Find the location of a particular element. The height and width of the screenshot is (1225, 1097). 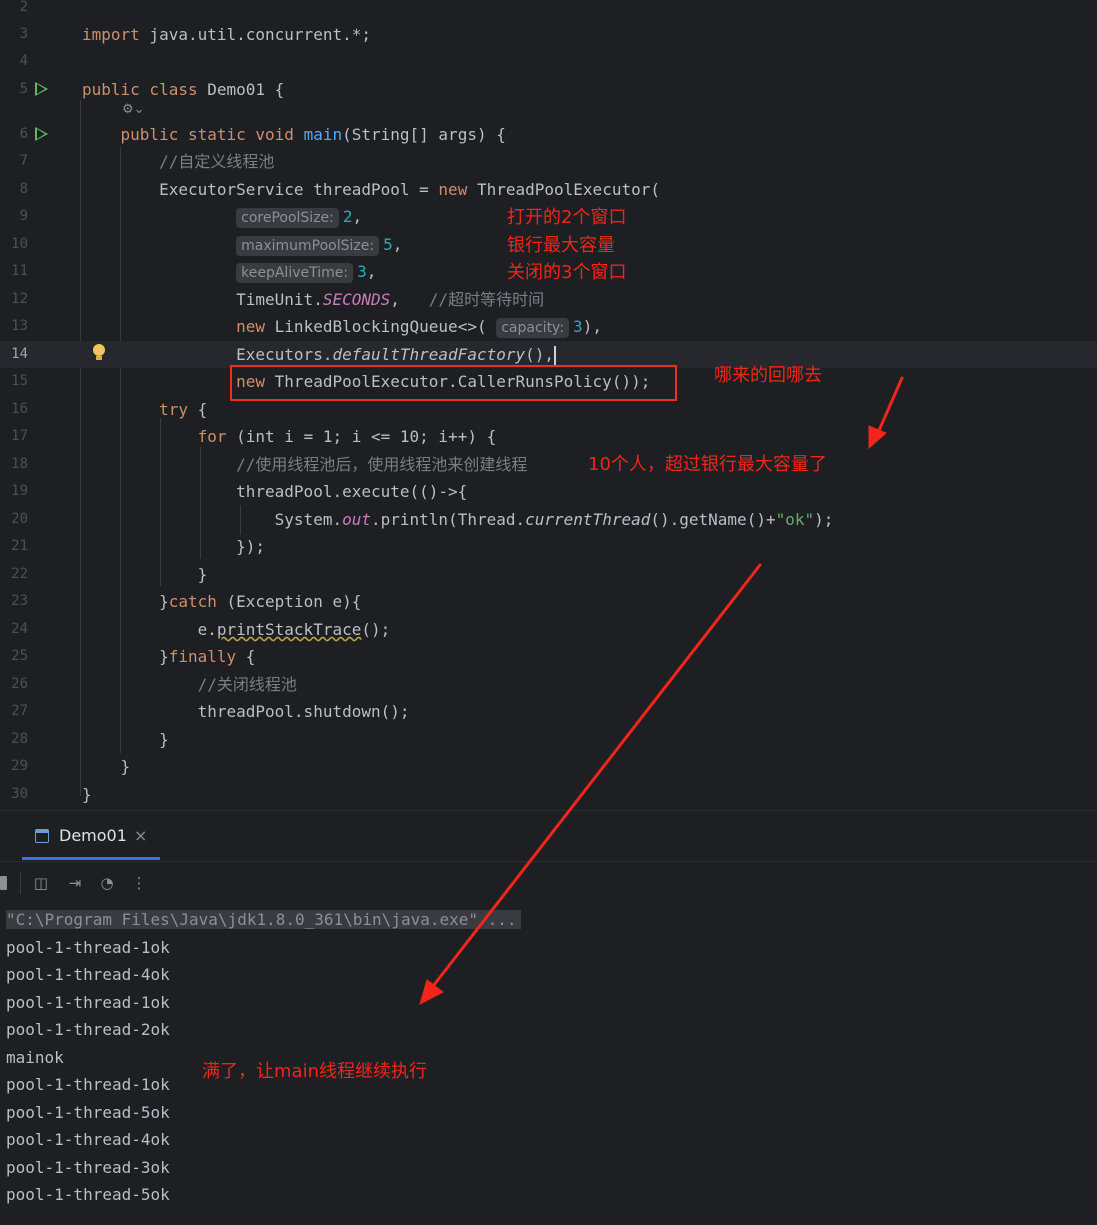

arrow-long-shaft is located at coordinates (595, 777).